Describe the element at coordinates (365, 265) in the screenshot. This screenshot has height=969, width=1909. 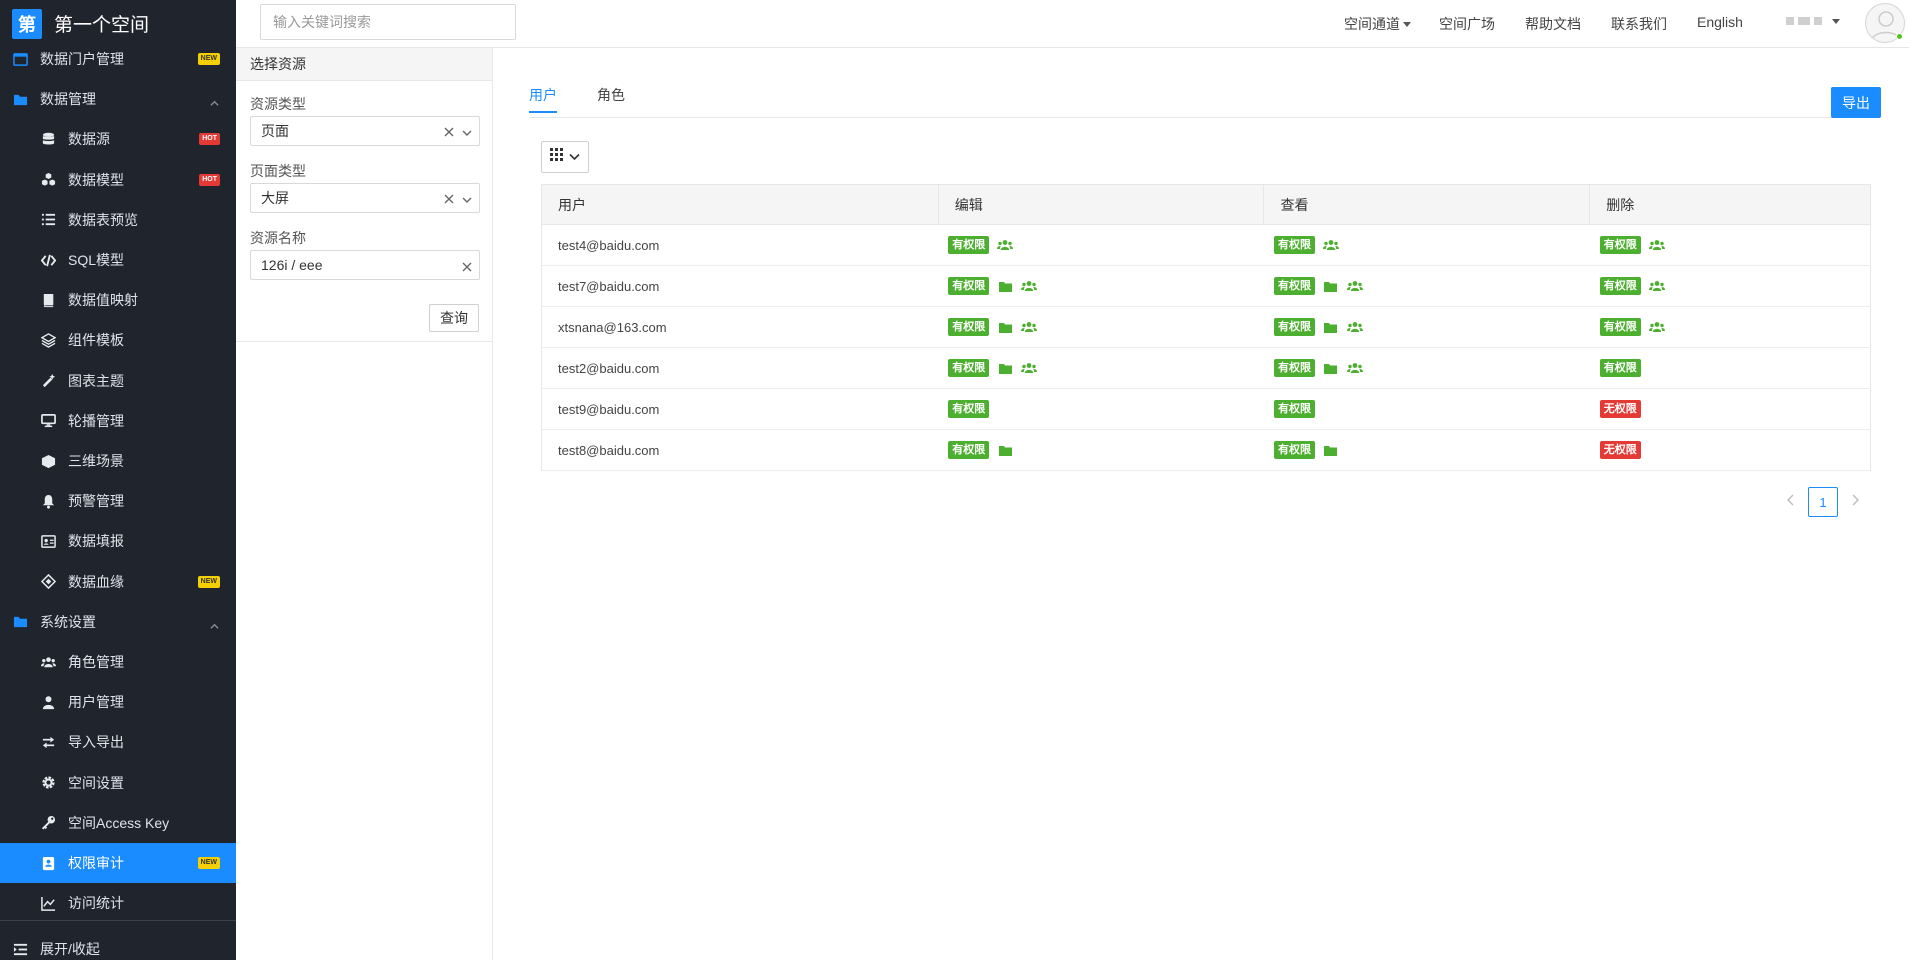
I see `resource-name-select: 126i / eee` at that location.